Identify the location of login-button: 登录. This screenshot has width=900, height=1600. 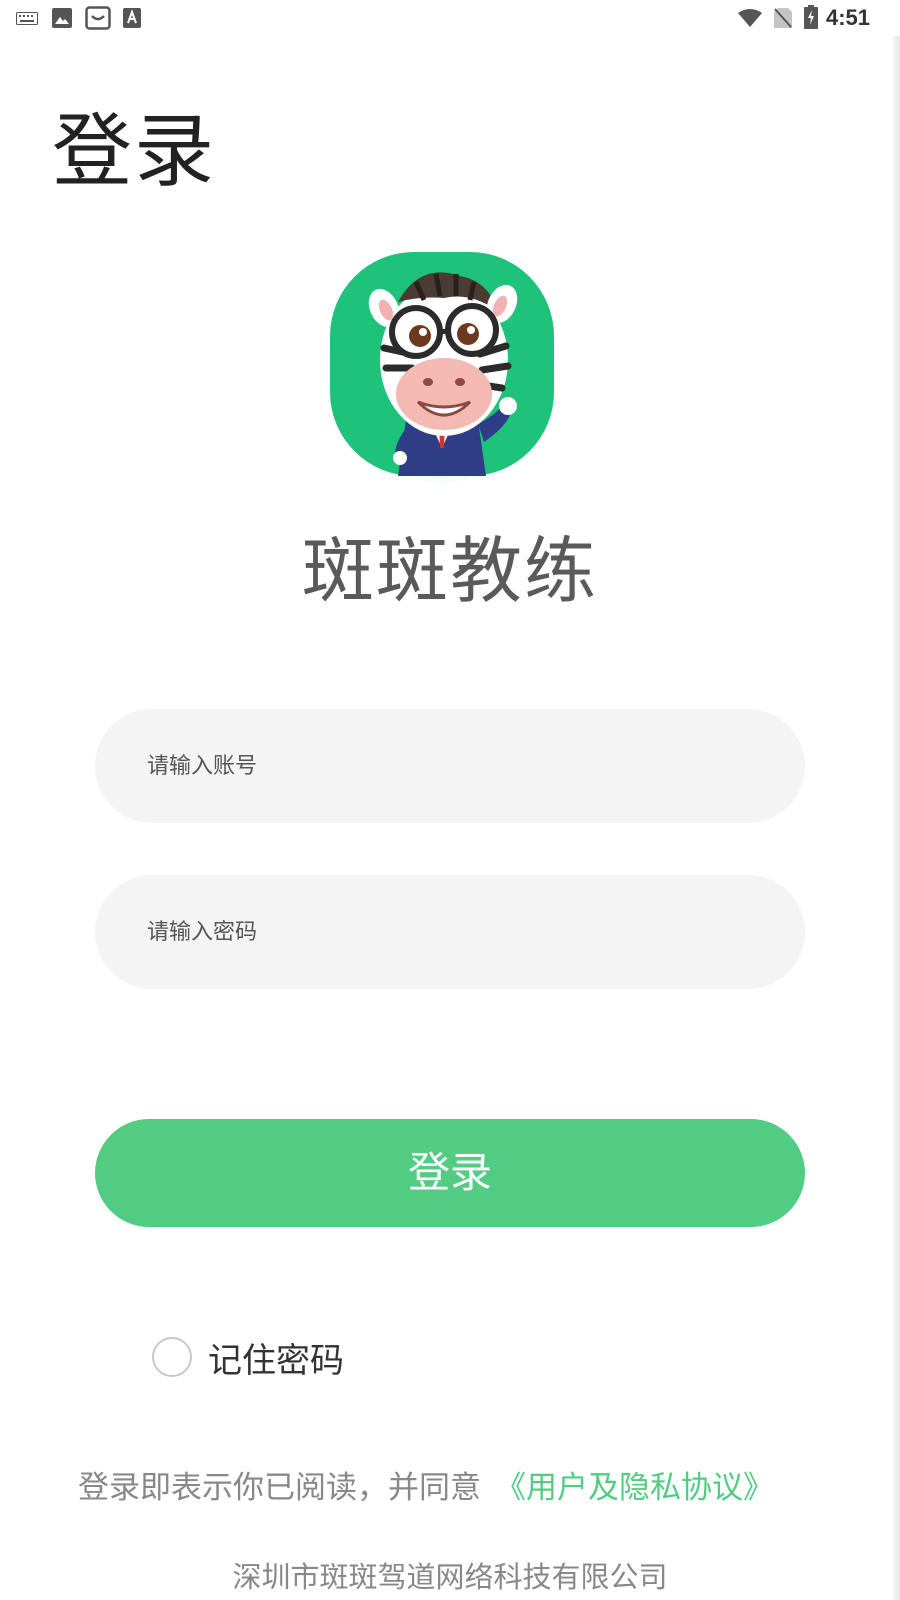
(450, 1173).